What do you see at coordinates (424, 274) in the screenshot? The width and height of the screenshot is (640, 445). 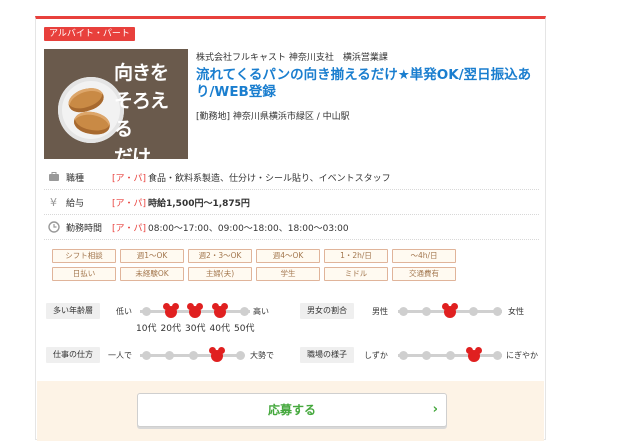 I see `feature-tag: 交通費有` at bounding box center [424, 274].